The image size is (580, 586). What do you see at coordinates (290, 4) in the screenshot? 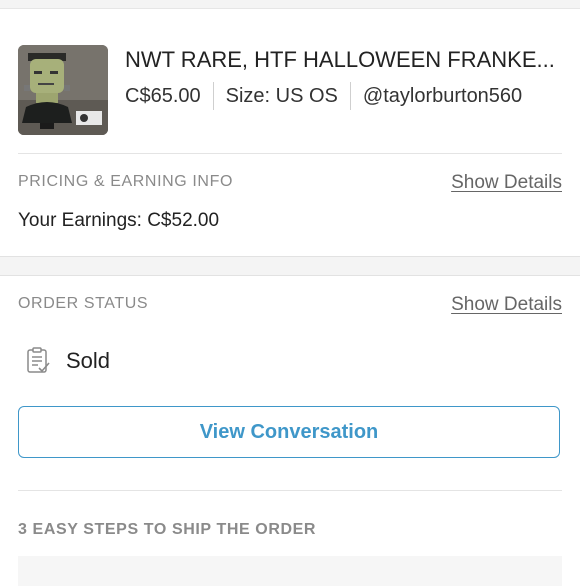
I see `top-separator` at bounding box center [290, 4].